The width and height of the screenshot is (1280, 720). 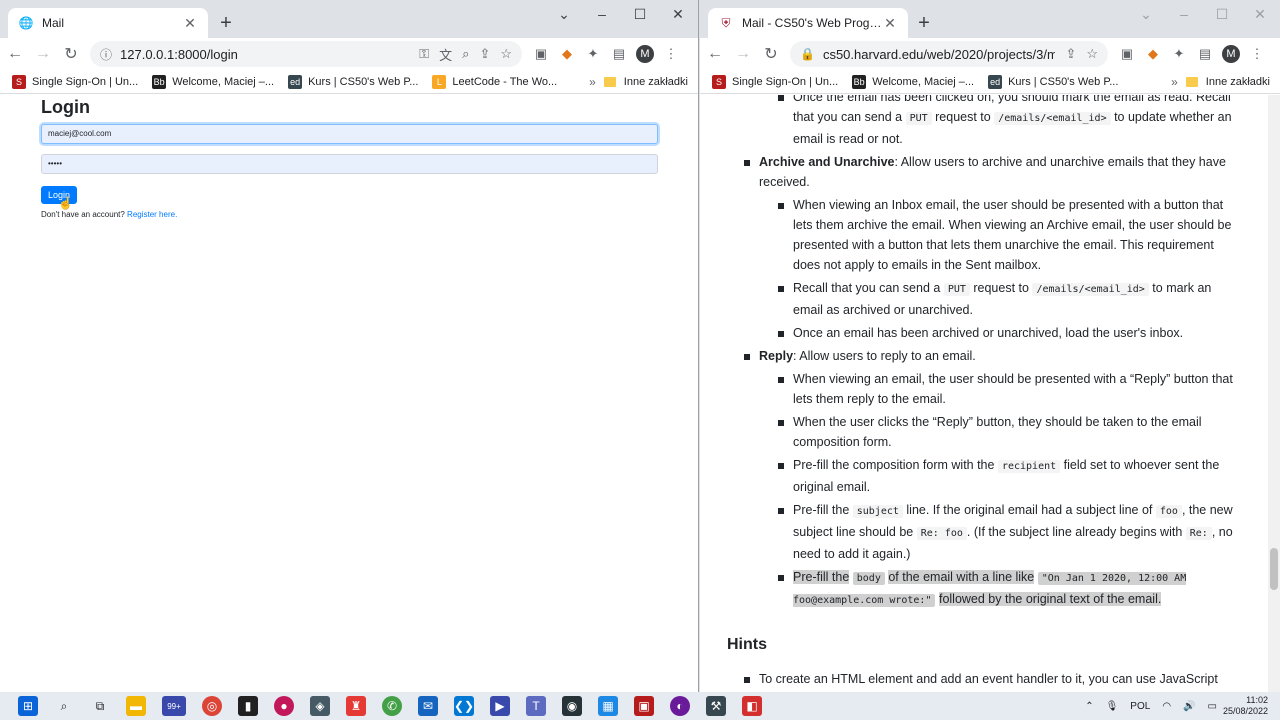 What do you see at coordinates (1245, 706) in the screenshot?
I see `clock: 11:02 25/08/2022` at bounding box center [1245, 706].